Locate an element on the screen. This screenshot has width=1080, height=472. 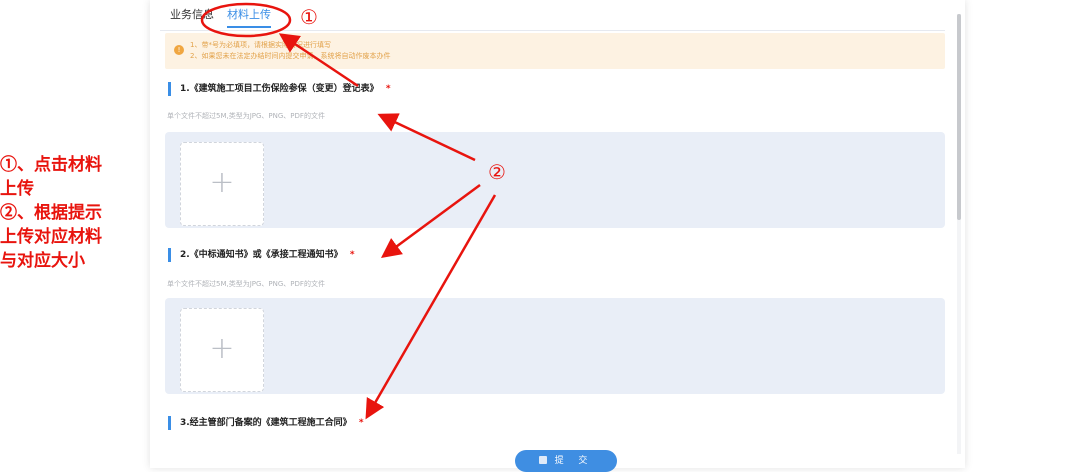
annotation-marker-1: ① is located at coordinates (309, 17).